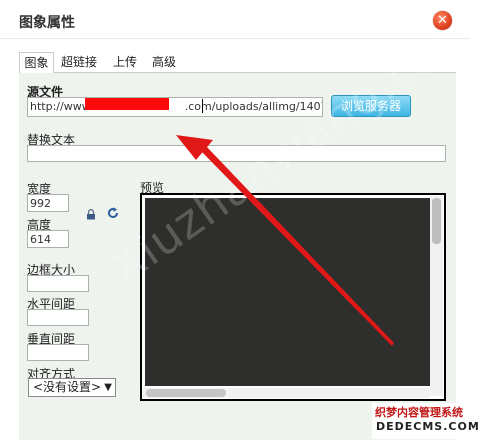 This screenshot has height=440, width=485. I want to click on tab-upload: 上传, so click(125, 62).